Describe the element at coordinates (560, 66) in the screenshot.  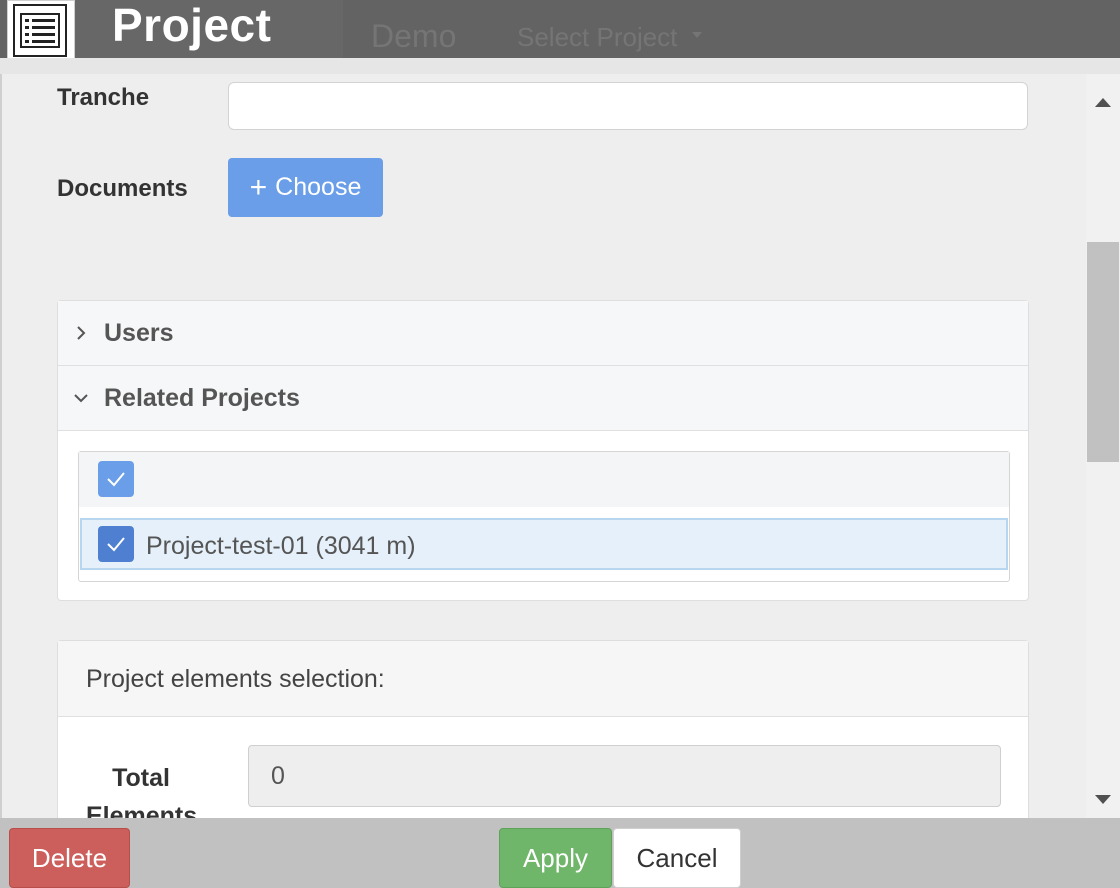
I see `header-divider` at that location.